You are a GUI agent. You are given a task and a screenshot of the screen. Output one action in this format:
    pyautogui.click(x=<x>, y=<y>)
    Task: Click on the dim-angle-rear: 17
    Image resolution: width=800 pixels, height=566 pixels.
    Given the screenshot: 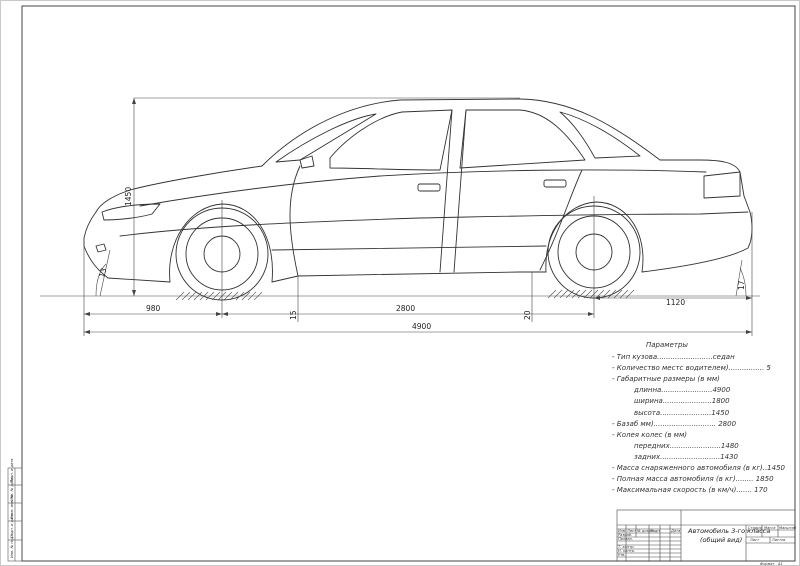 What is the action you would take?
    pyautogui.click(x=741, y=285)
    